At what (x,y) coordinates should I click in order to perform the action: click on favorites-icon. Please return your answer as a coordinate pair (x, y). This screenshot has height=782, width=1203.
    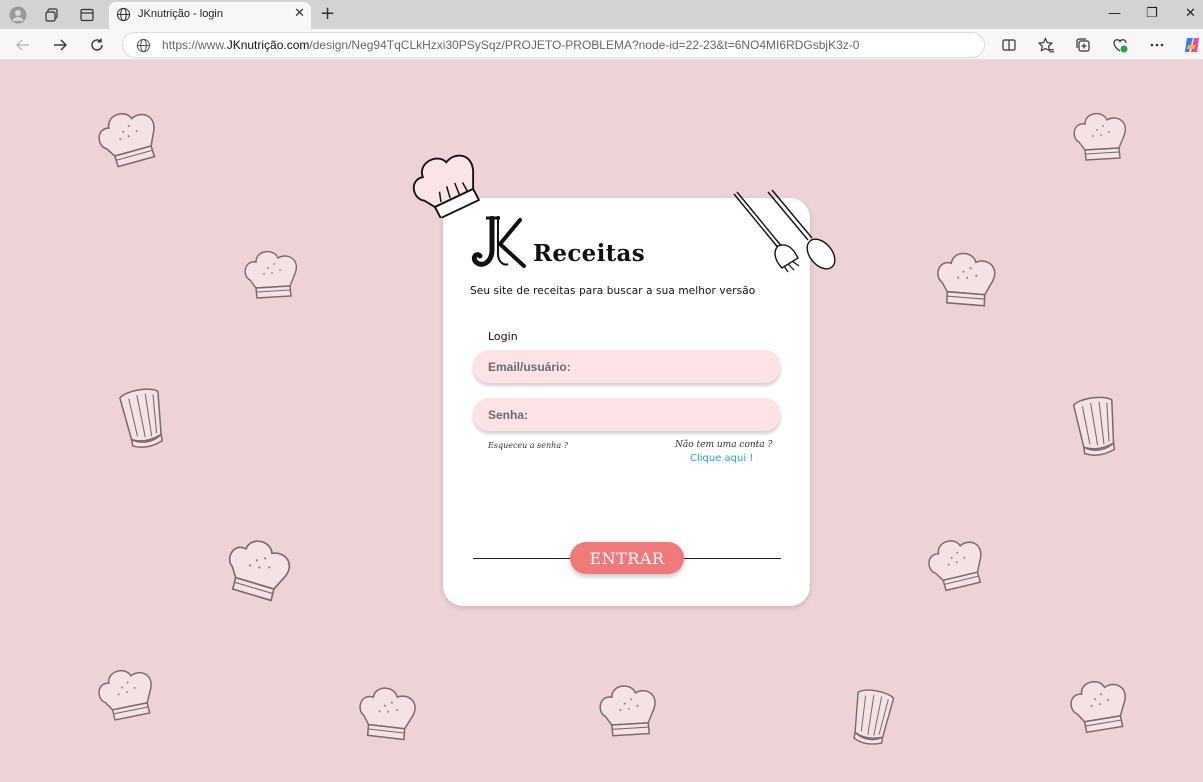
    Looking at the image, I should click on (1046, 45).